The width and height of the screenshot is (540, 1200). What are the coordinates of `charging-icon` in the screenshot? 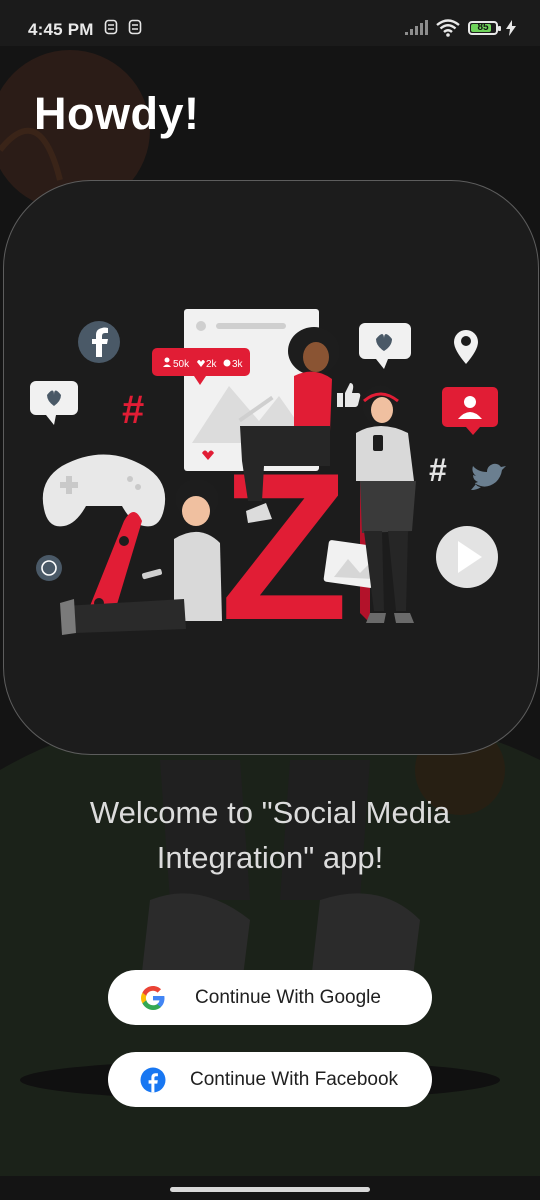 It's located at (511, 28).